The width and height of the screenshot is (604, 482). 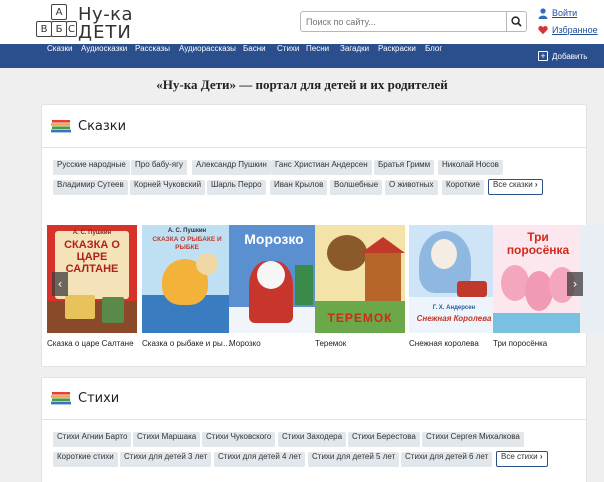 I want to click on all-fairy-tales-label: Все сказки, so click(x=513, y=184).